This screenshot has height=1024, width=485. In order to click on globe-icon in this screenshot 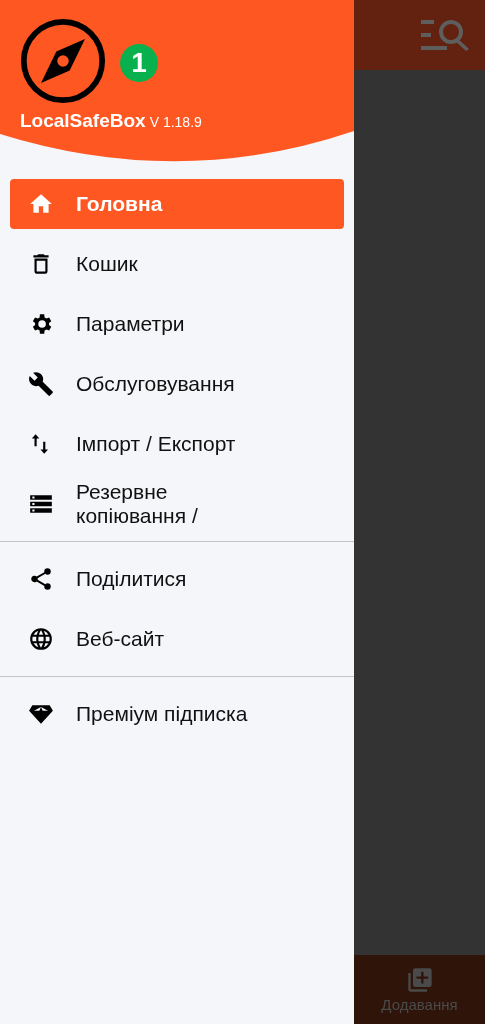, I will do `click(41, 639)`.